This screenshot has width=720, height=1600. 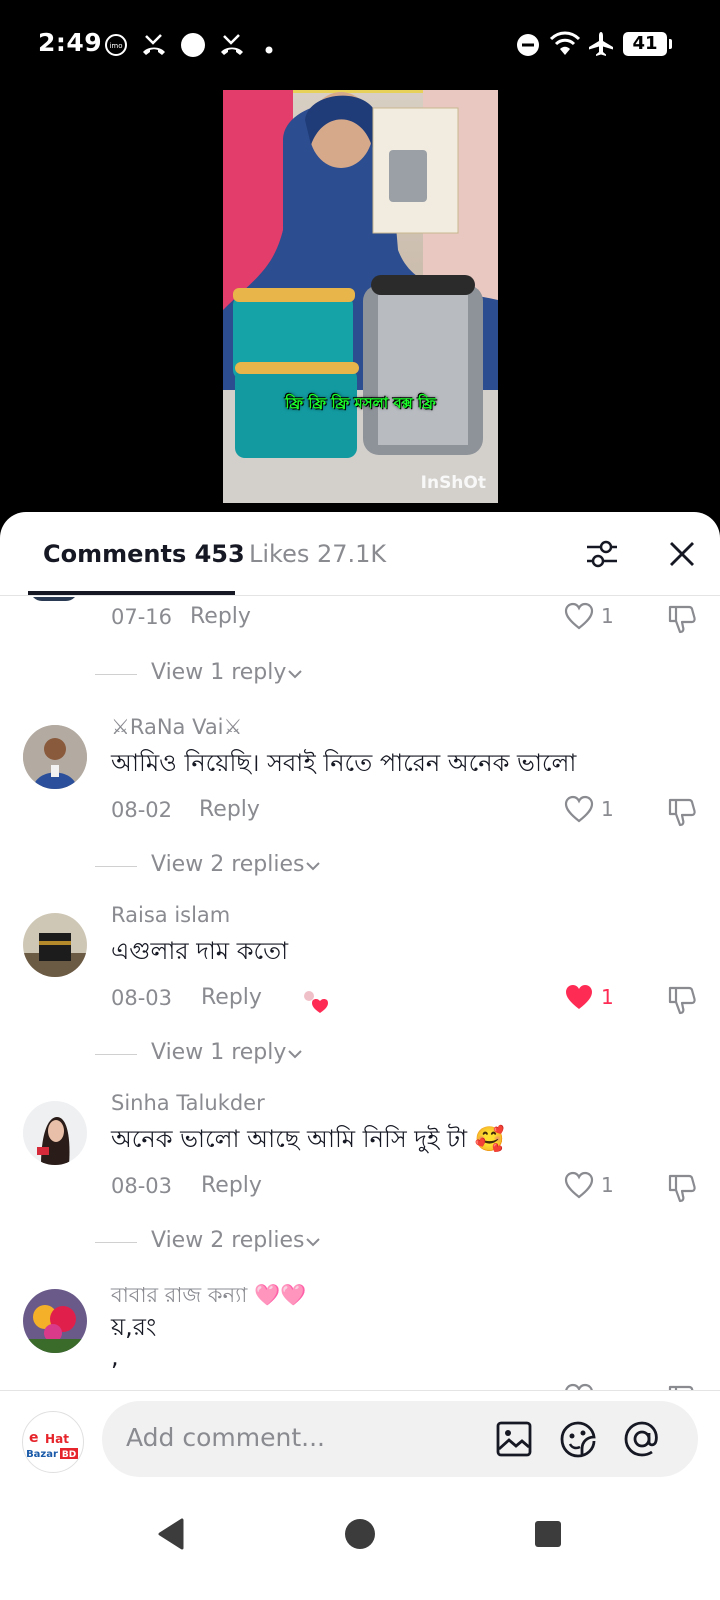 What do you see at coordinates (57, 1439) in the screenshot?
I see `my-avatar-line1: Hat` at bounding box center [57, 1439].